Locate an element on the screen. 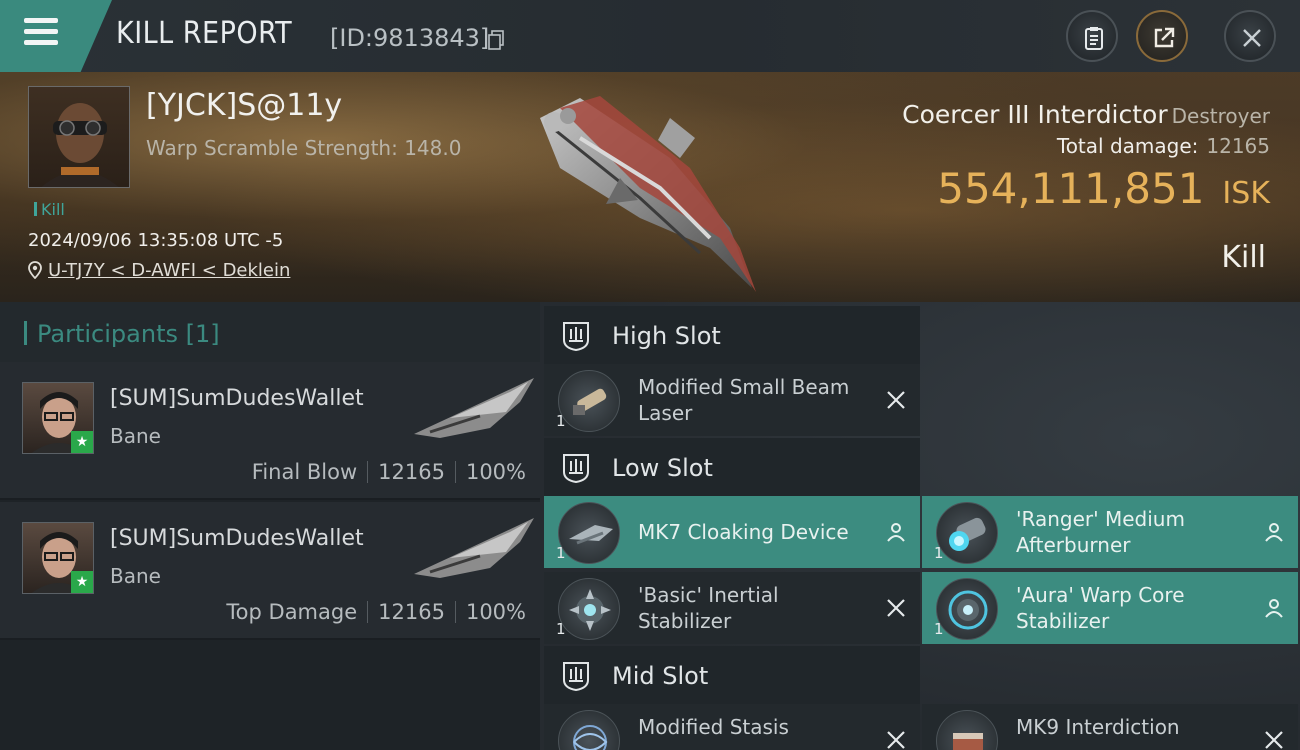 The image size is (1300, 750). hamburger-menu-icon is located at coordinates (41, 32).